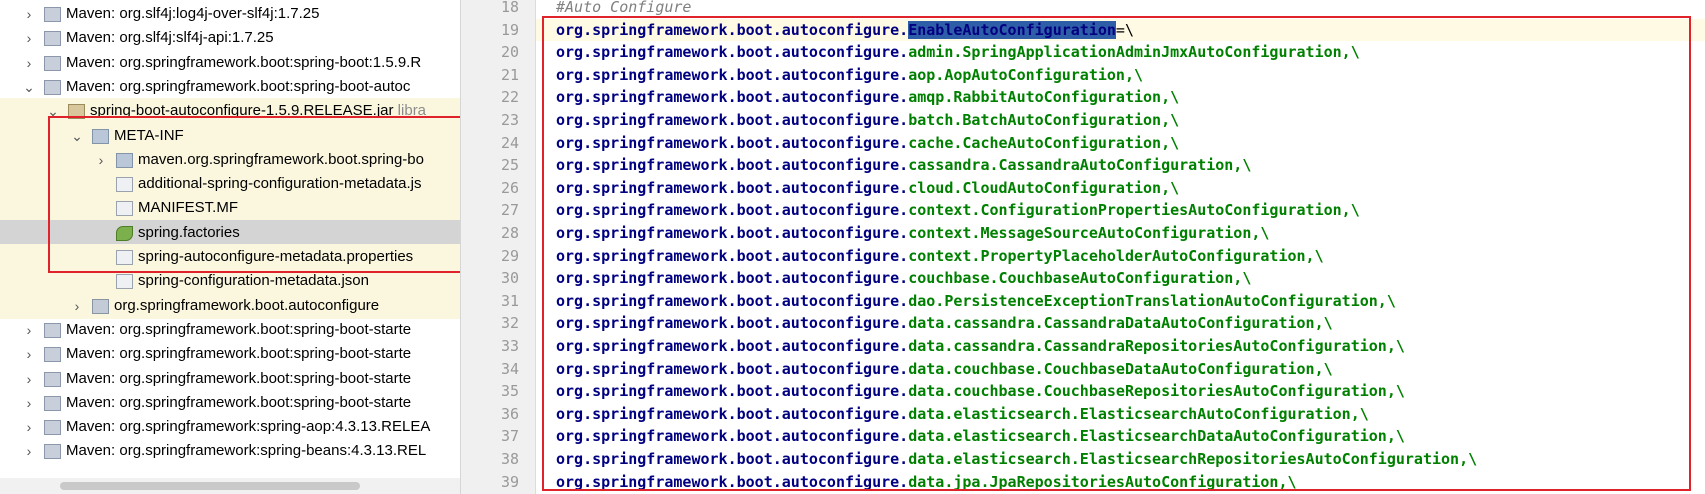  I want to click on line-number: 33, so click(509, 346).